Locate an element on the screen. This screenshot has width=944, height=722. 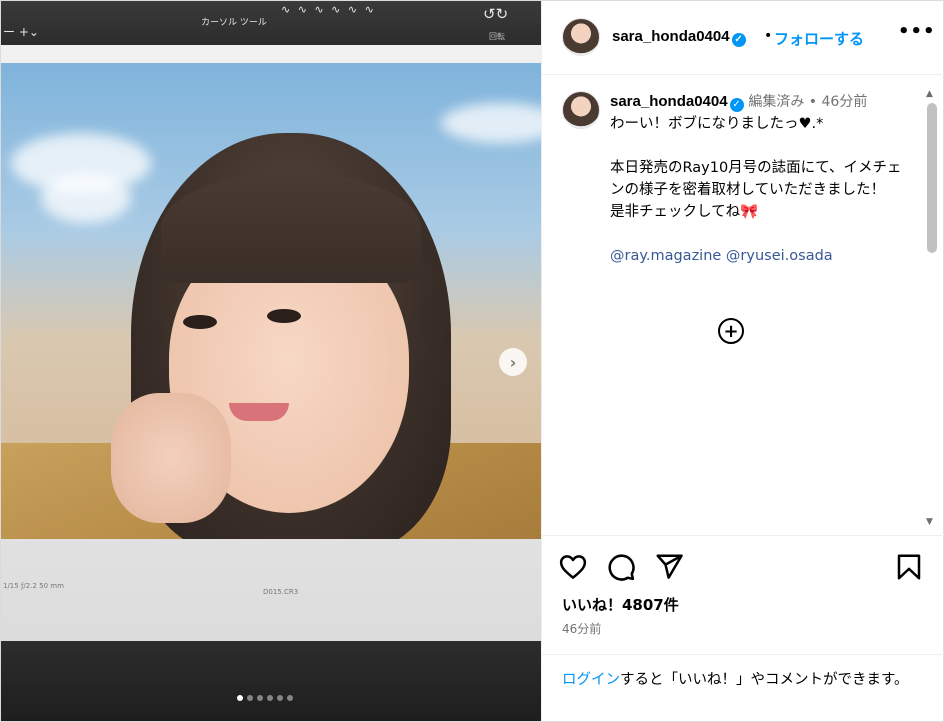
heart-icon is located at coordinates (573, 567).